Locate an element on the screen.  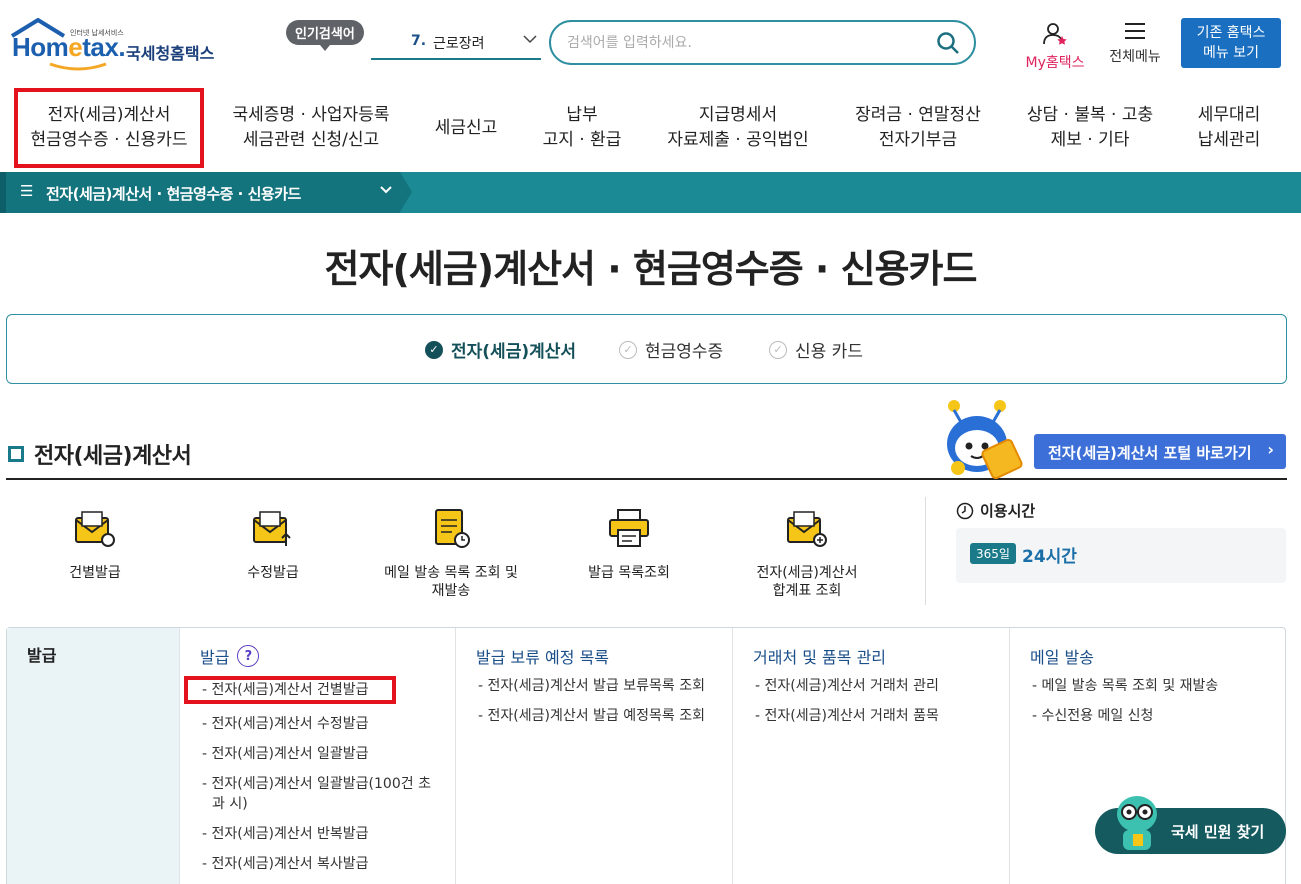
envelope-gear-icon is located at coordinates (95, 529).